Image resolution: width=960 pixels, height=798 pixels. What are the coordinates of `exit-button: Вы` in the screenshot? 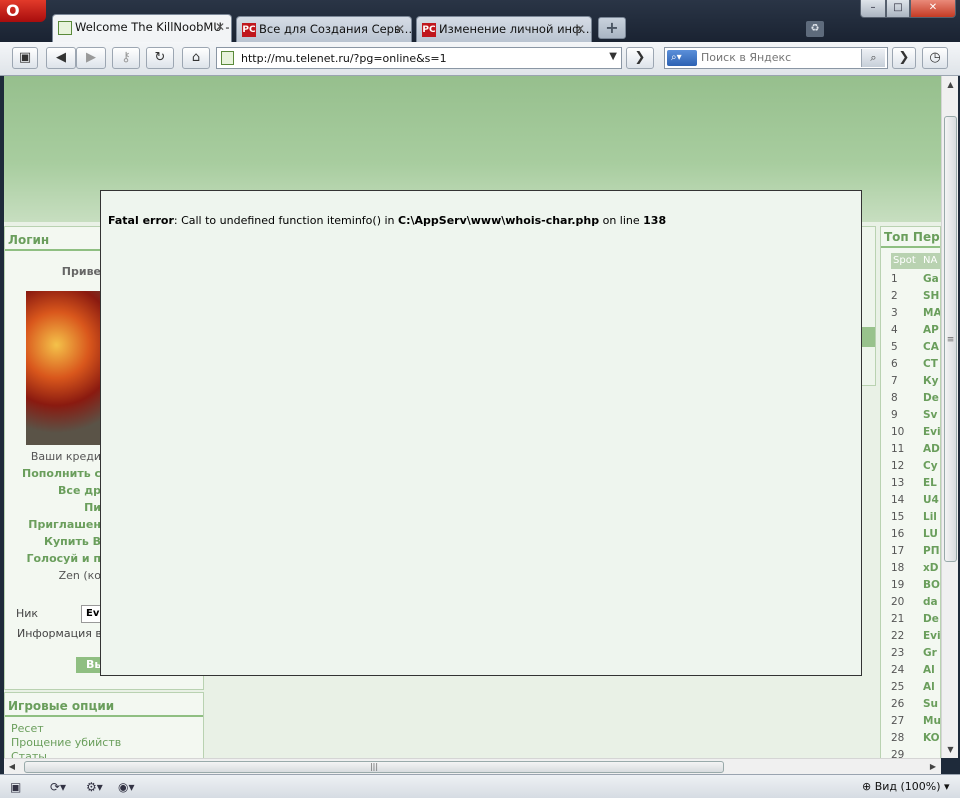 It's located at (89, 665).